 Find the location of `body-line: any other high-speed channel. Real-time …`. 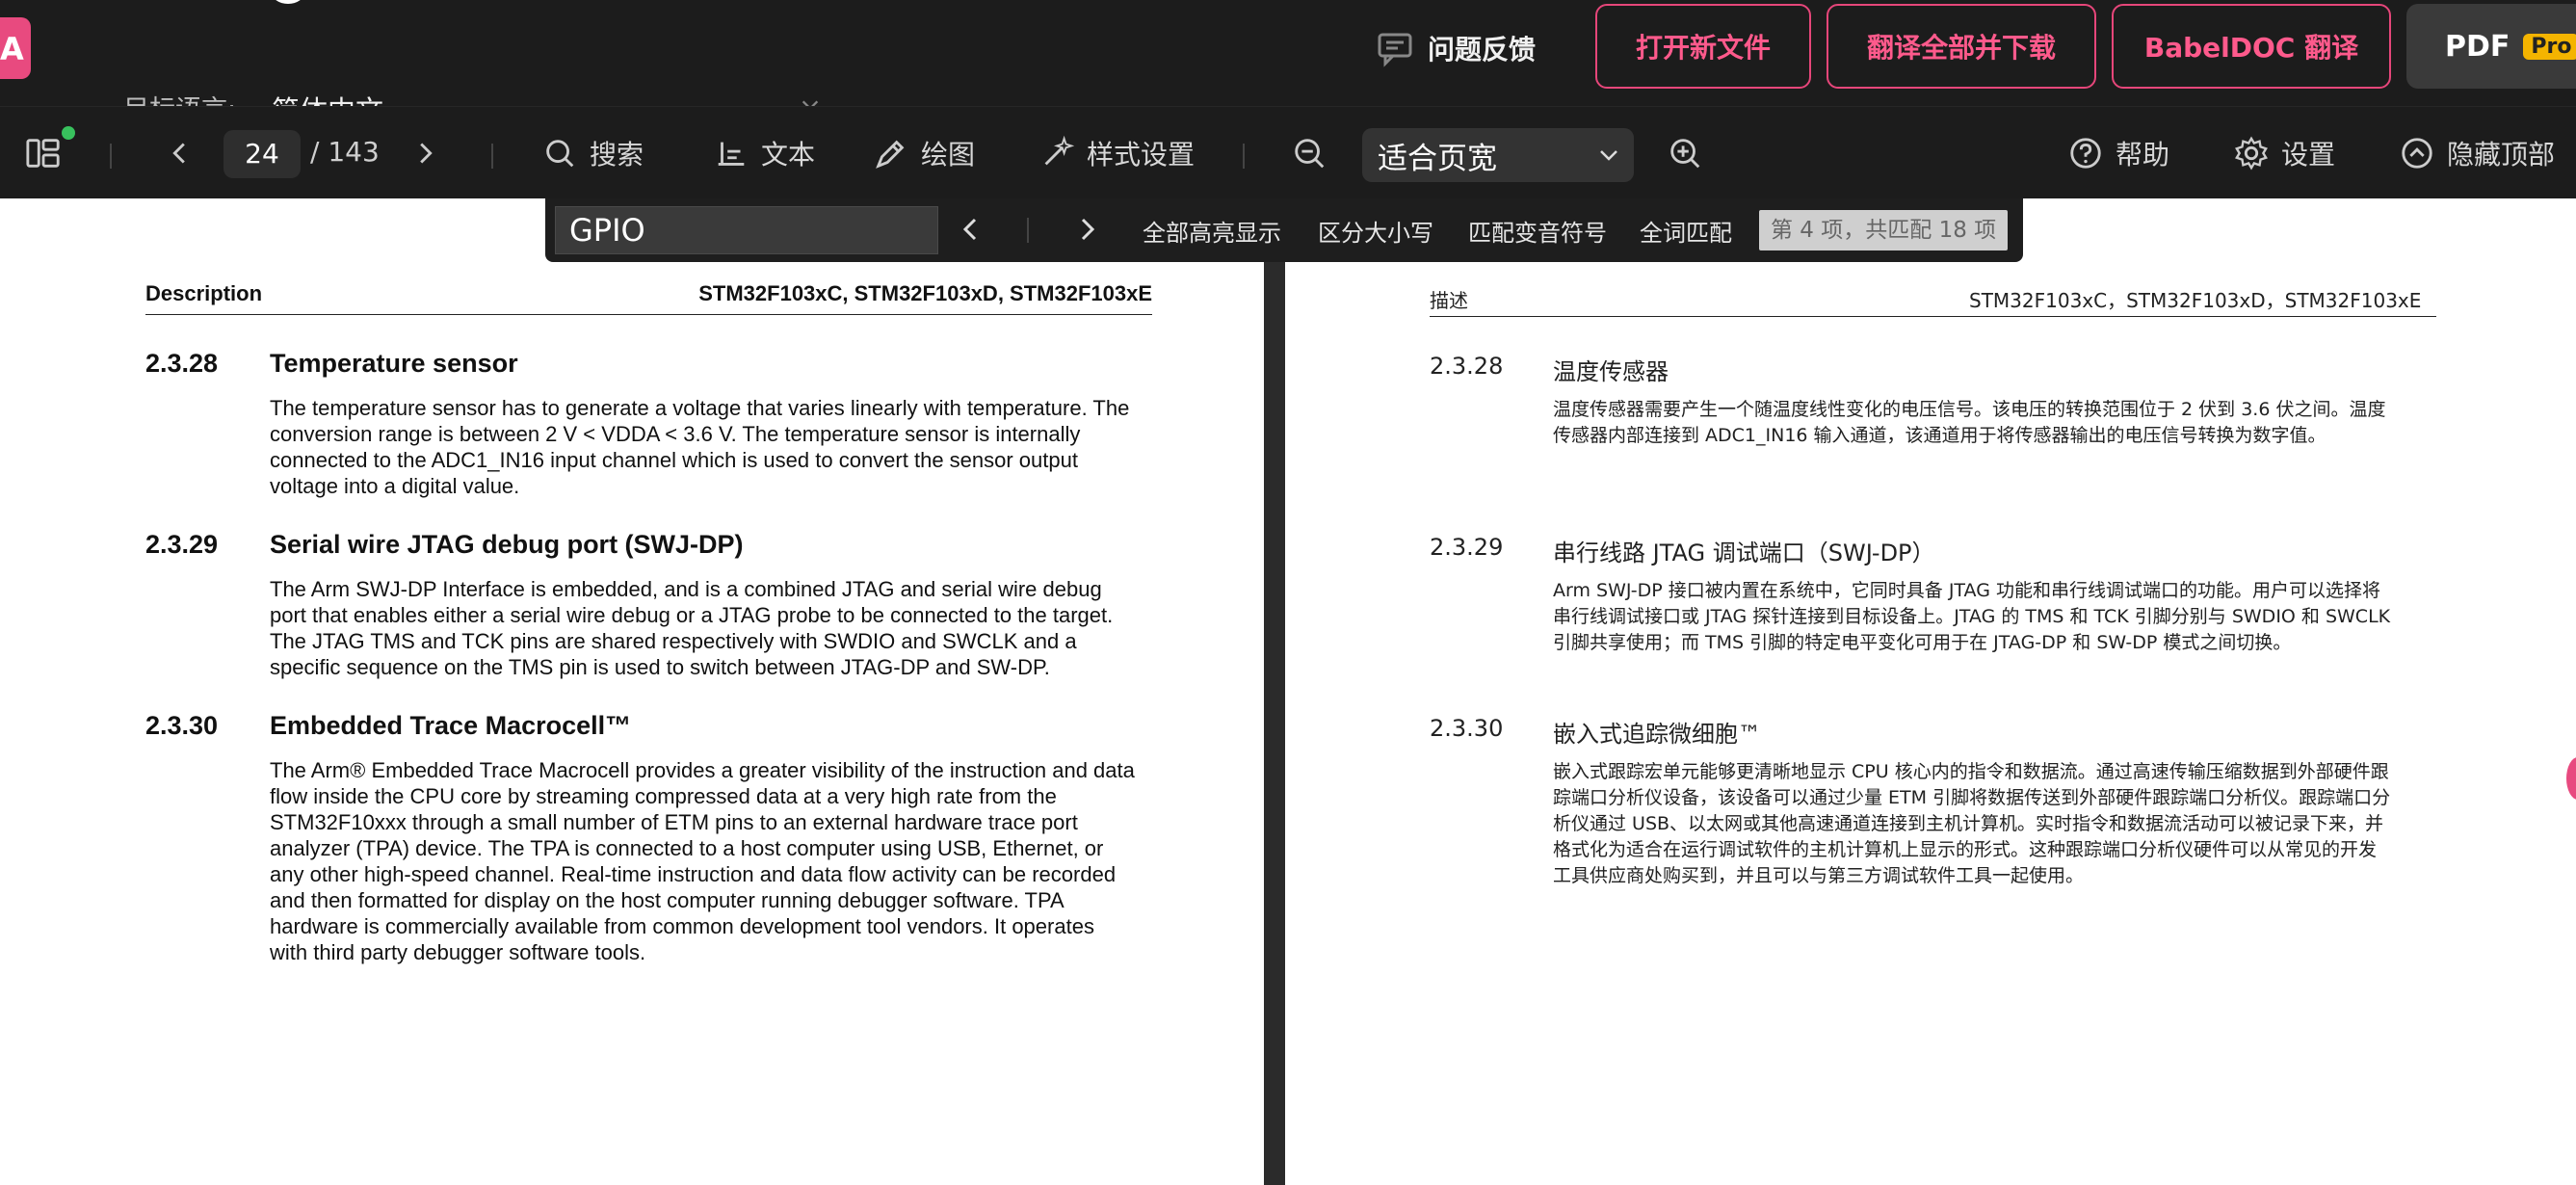

body-line: any other high-speed channel. Real-time … is located at coordinates (694, 874).